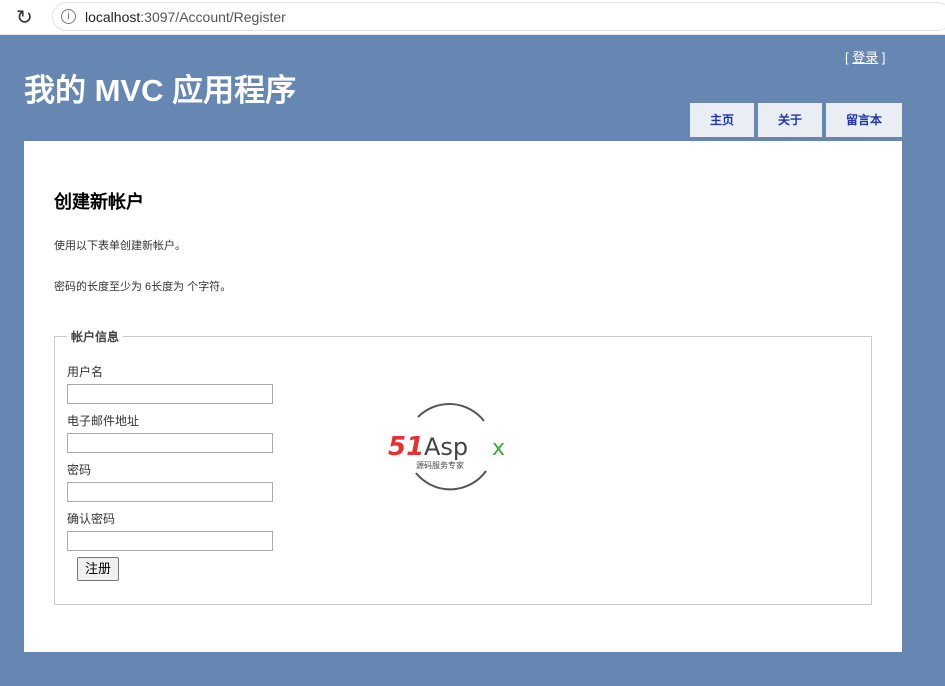 This screenshot has height=686, width=945. I want to click on login-area: [ 登录 ], so click(865, 56).